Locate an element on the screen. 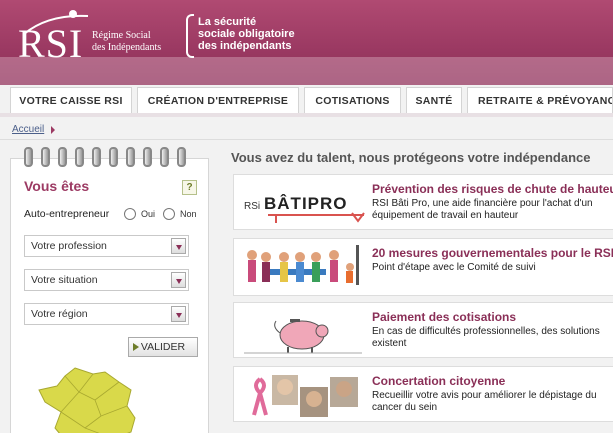 This screenshot has height=433, width=613. notebook-rings is located at coordinates (112, 158).